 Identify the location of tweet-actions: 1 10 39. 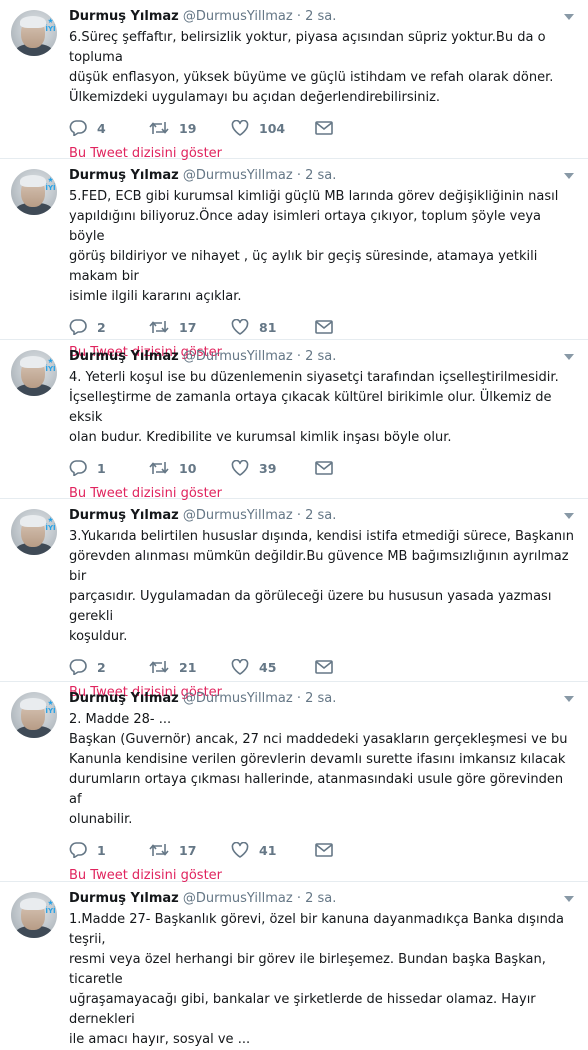
(322, 468).